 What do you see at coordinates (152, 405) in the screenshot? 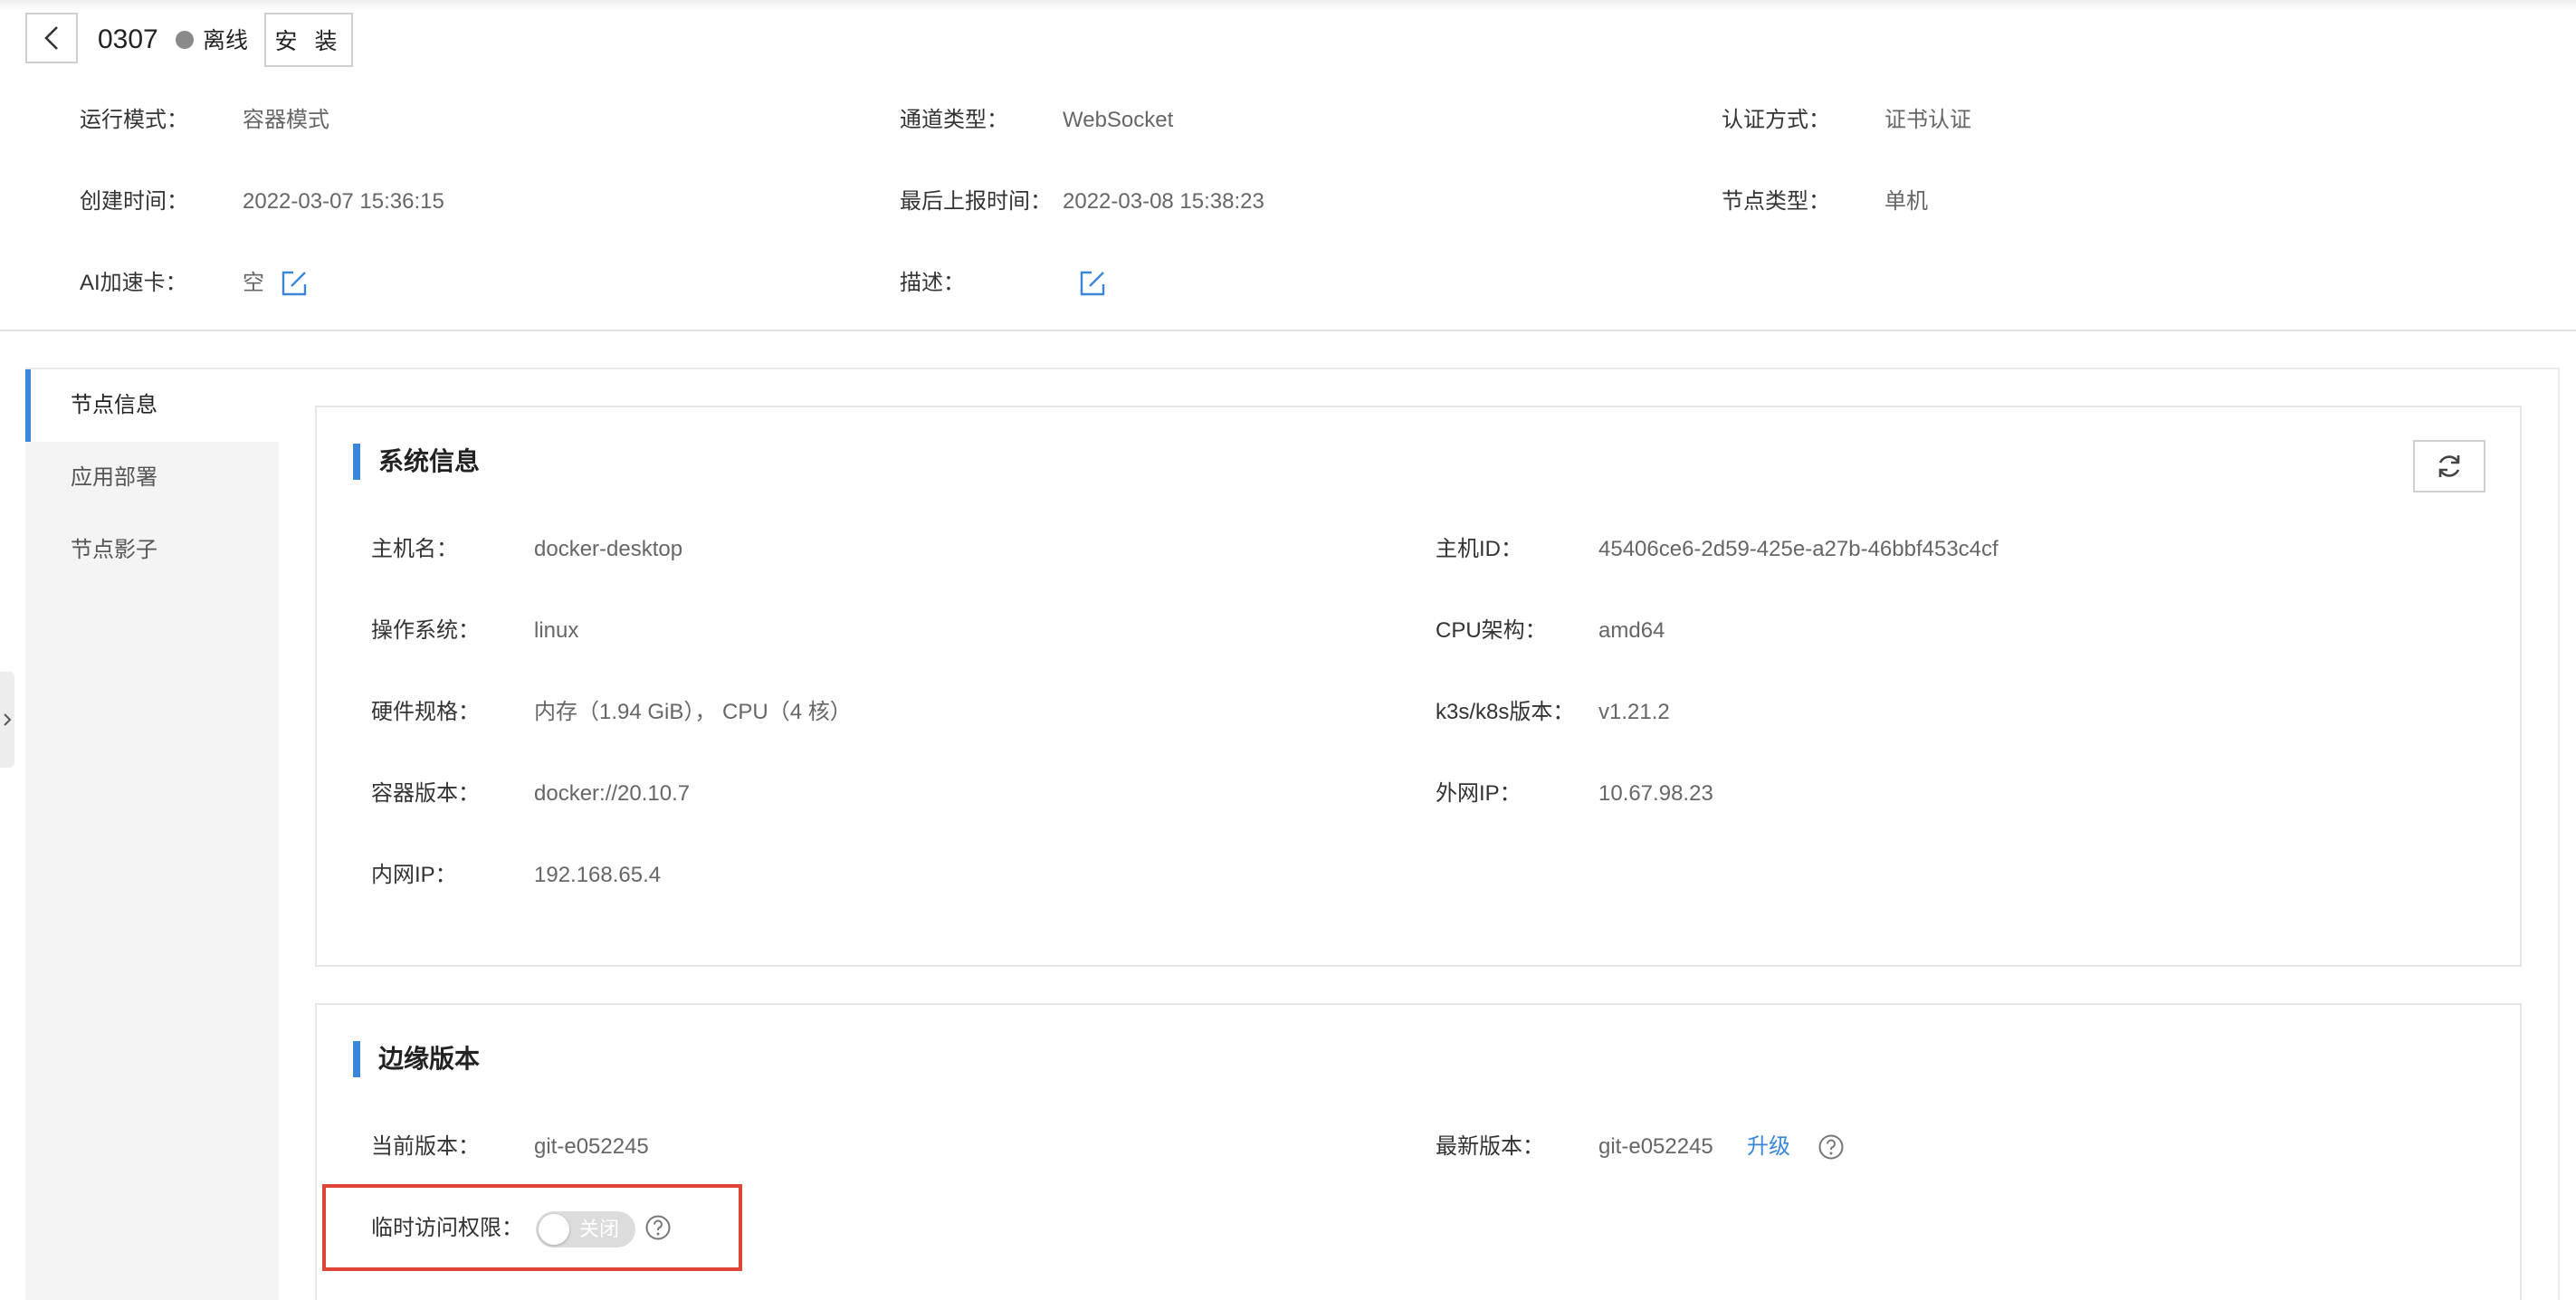
I see `nav-item-node-info: 节点信息` at bounding box center [152, 405].